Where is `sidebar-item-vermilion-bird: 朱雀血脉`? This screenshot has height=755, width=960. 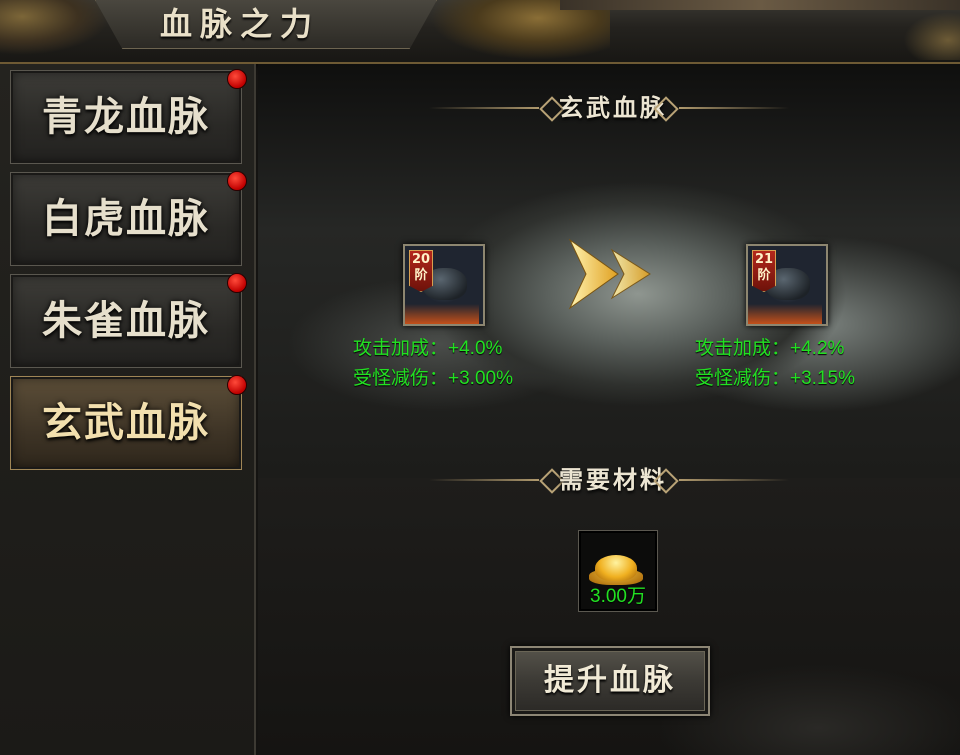
sidebar-item-vermilion-bird: 朱雀血脉 is located at coordinates (128, 320).